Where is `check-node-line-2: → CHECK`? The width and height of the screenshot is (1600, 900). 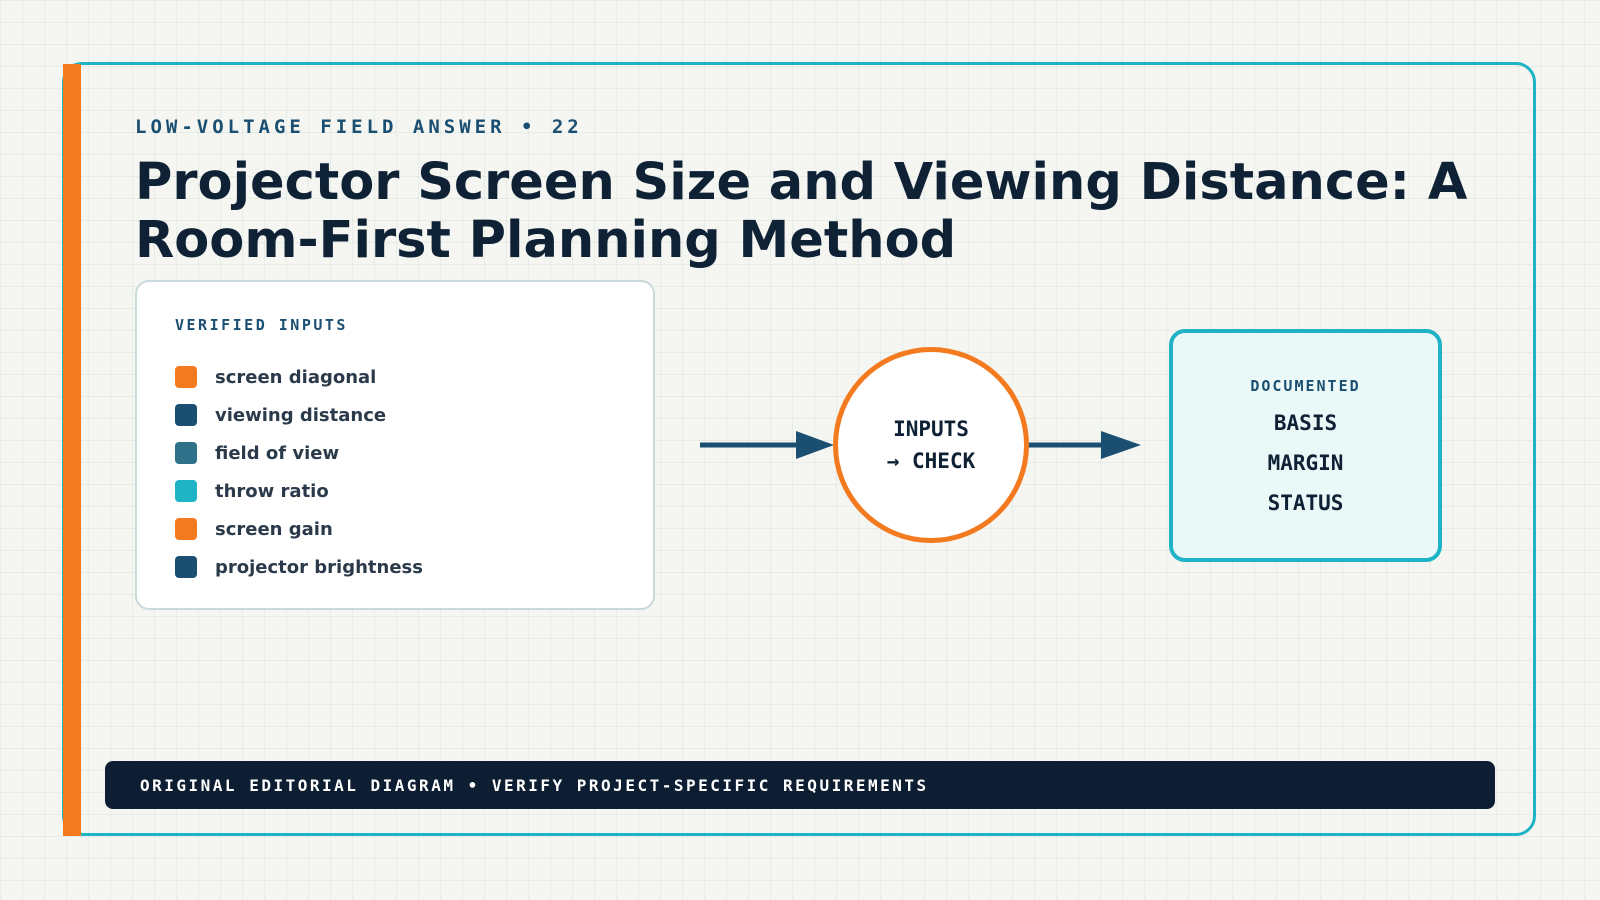
check-node-line-2: → CHECK is located at coordinates (931, 461).